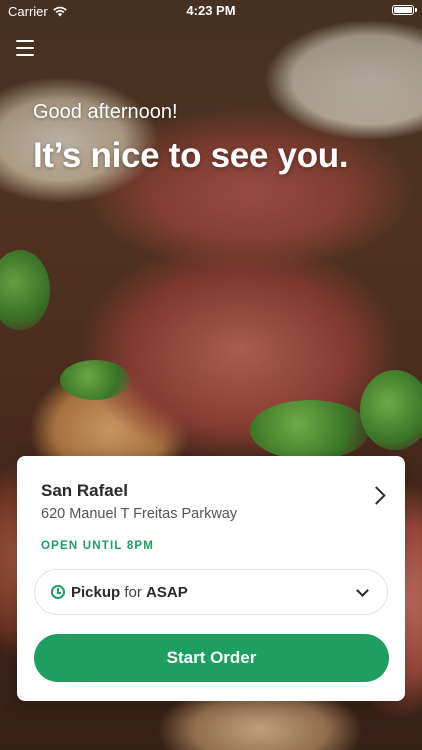 The image size is (422, 750). I want to click on chevron-right-icon, so click(376, 495).